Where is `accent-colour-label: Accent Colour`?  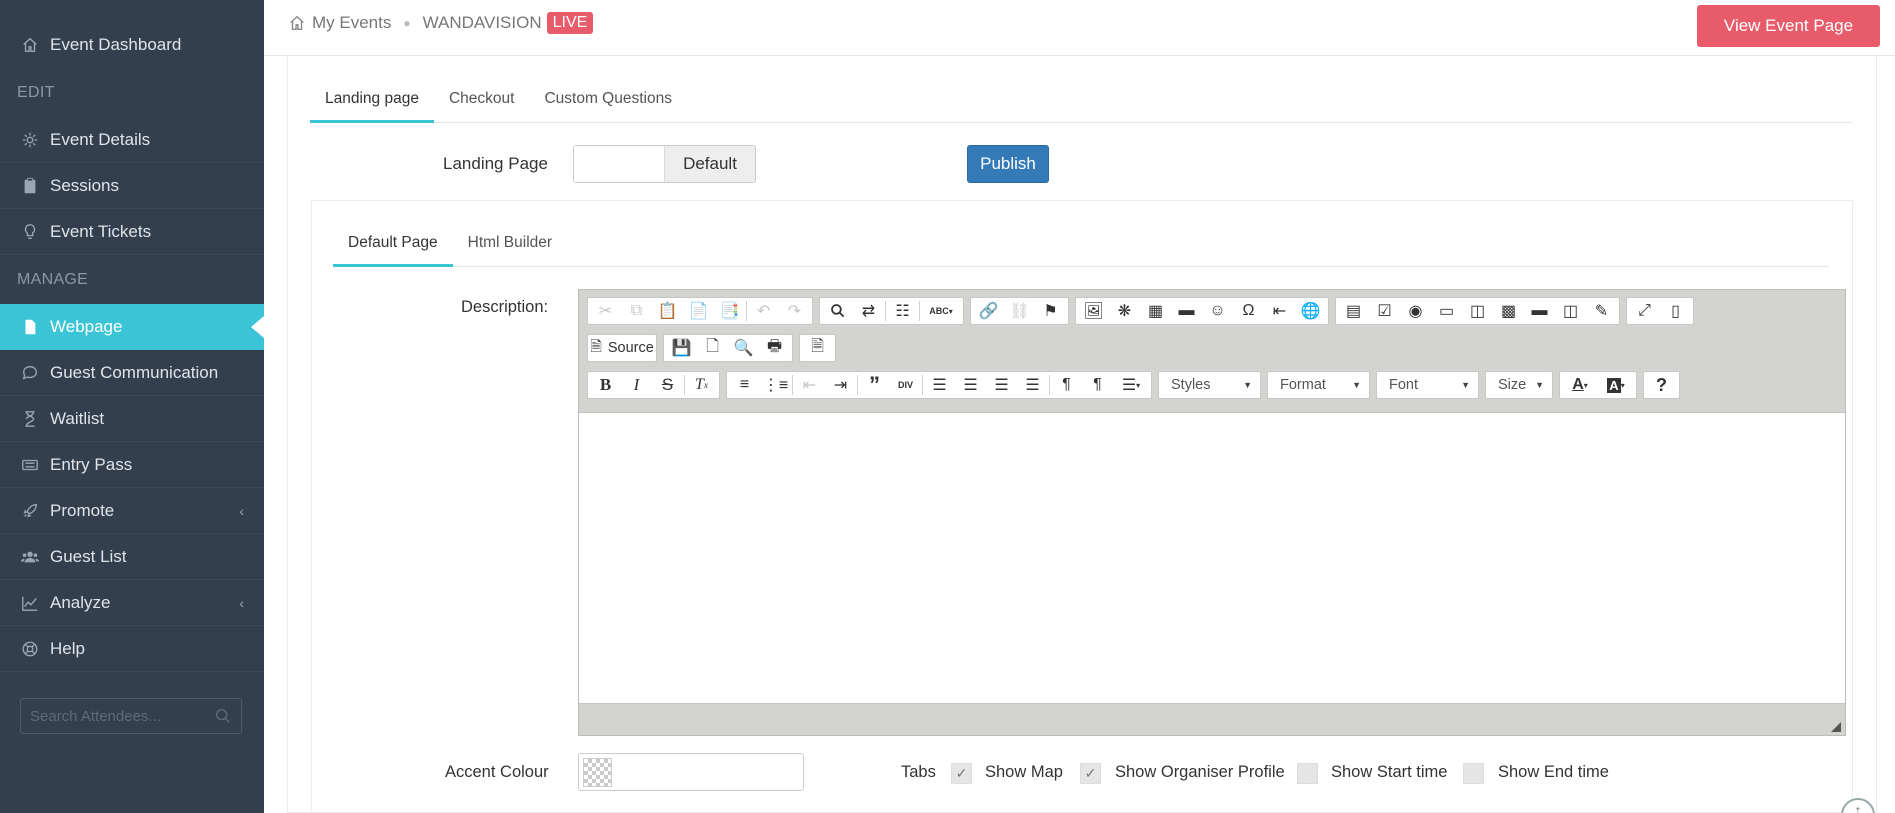
accent-colour-label: Accent Colour is located at coordinates (497, 772).